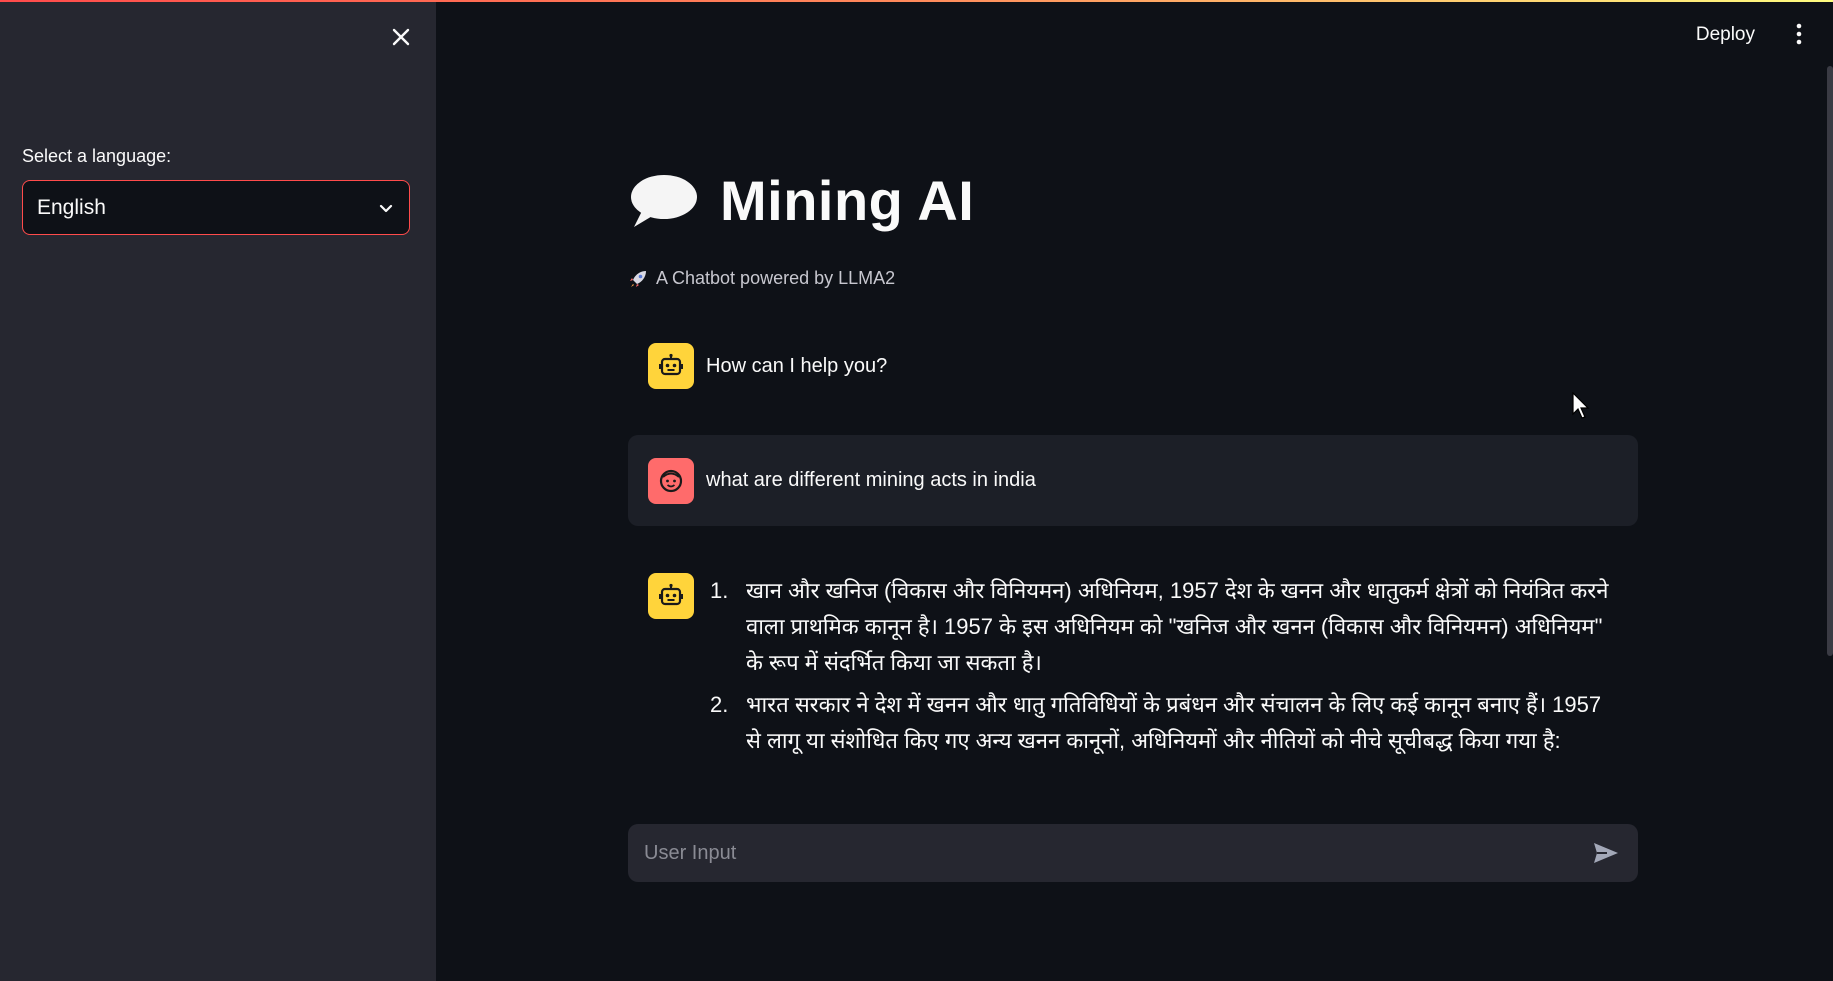 This screenshot has height=981, width=1833. What do you see at coordinates (71, 207) in the screenshot?
I see `language-select-value: English` at bounding box center [71, 207].